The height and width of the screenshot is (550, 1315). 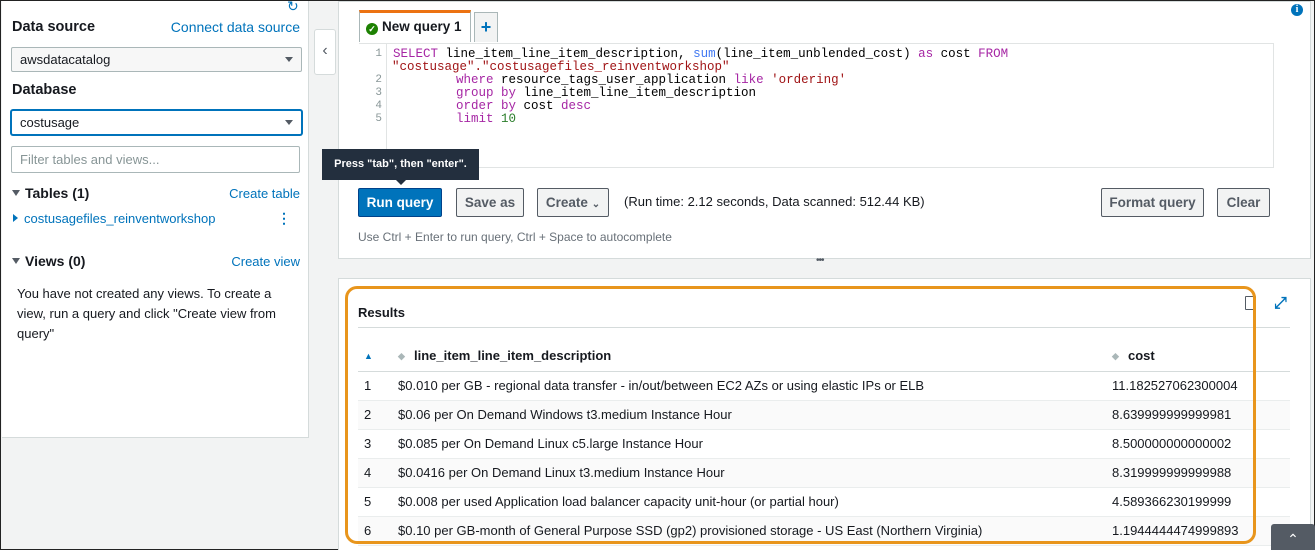 I want to click on info-icon: i, so click(x=1297, y=10).